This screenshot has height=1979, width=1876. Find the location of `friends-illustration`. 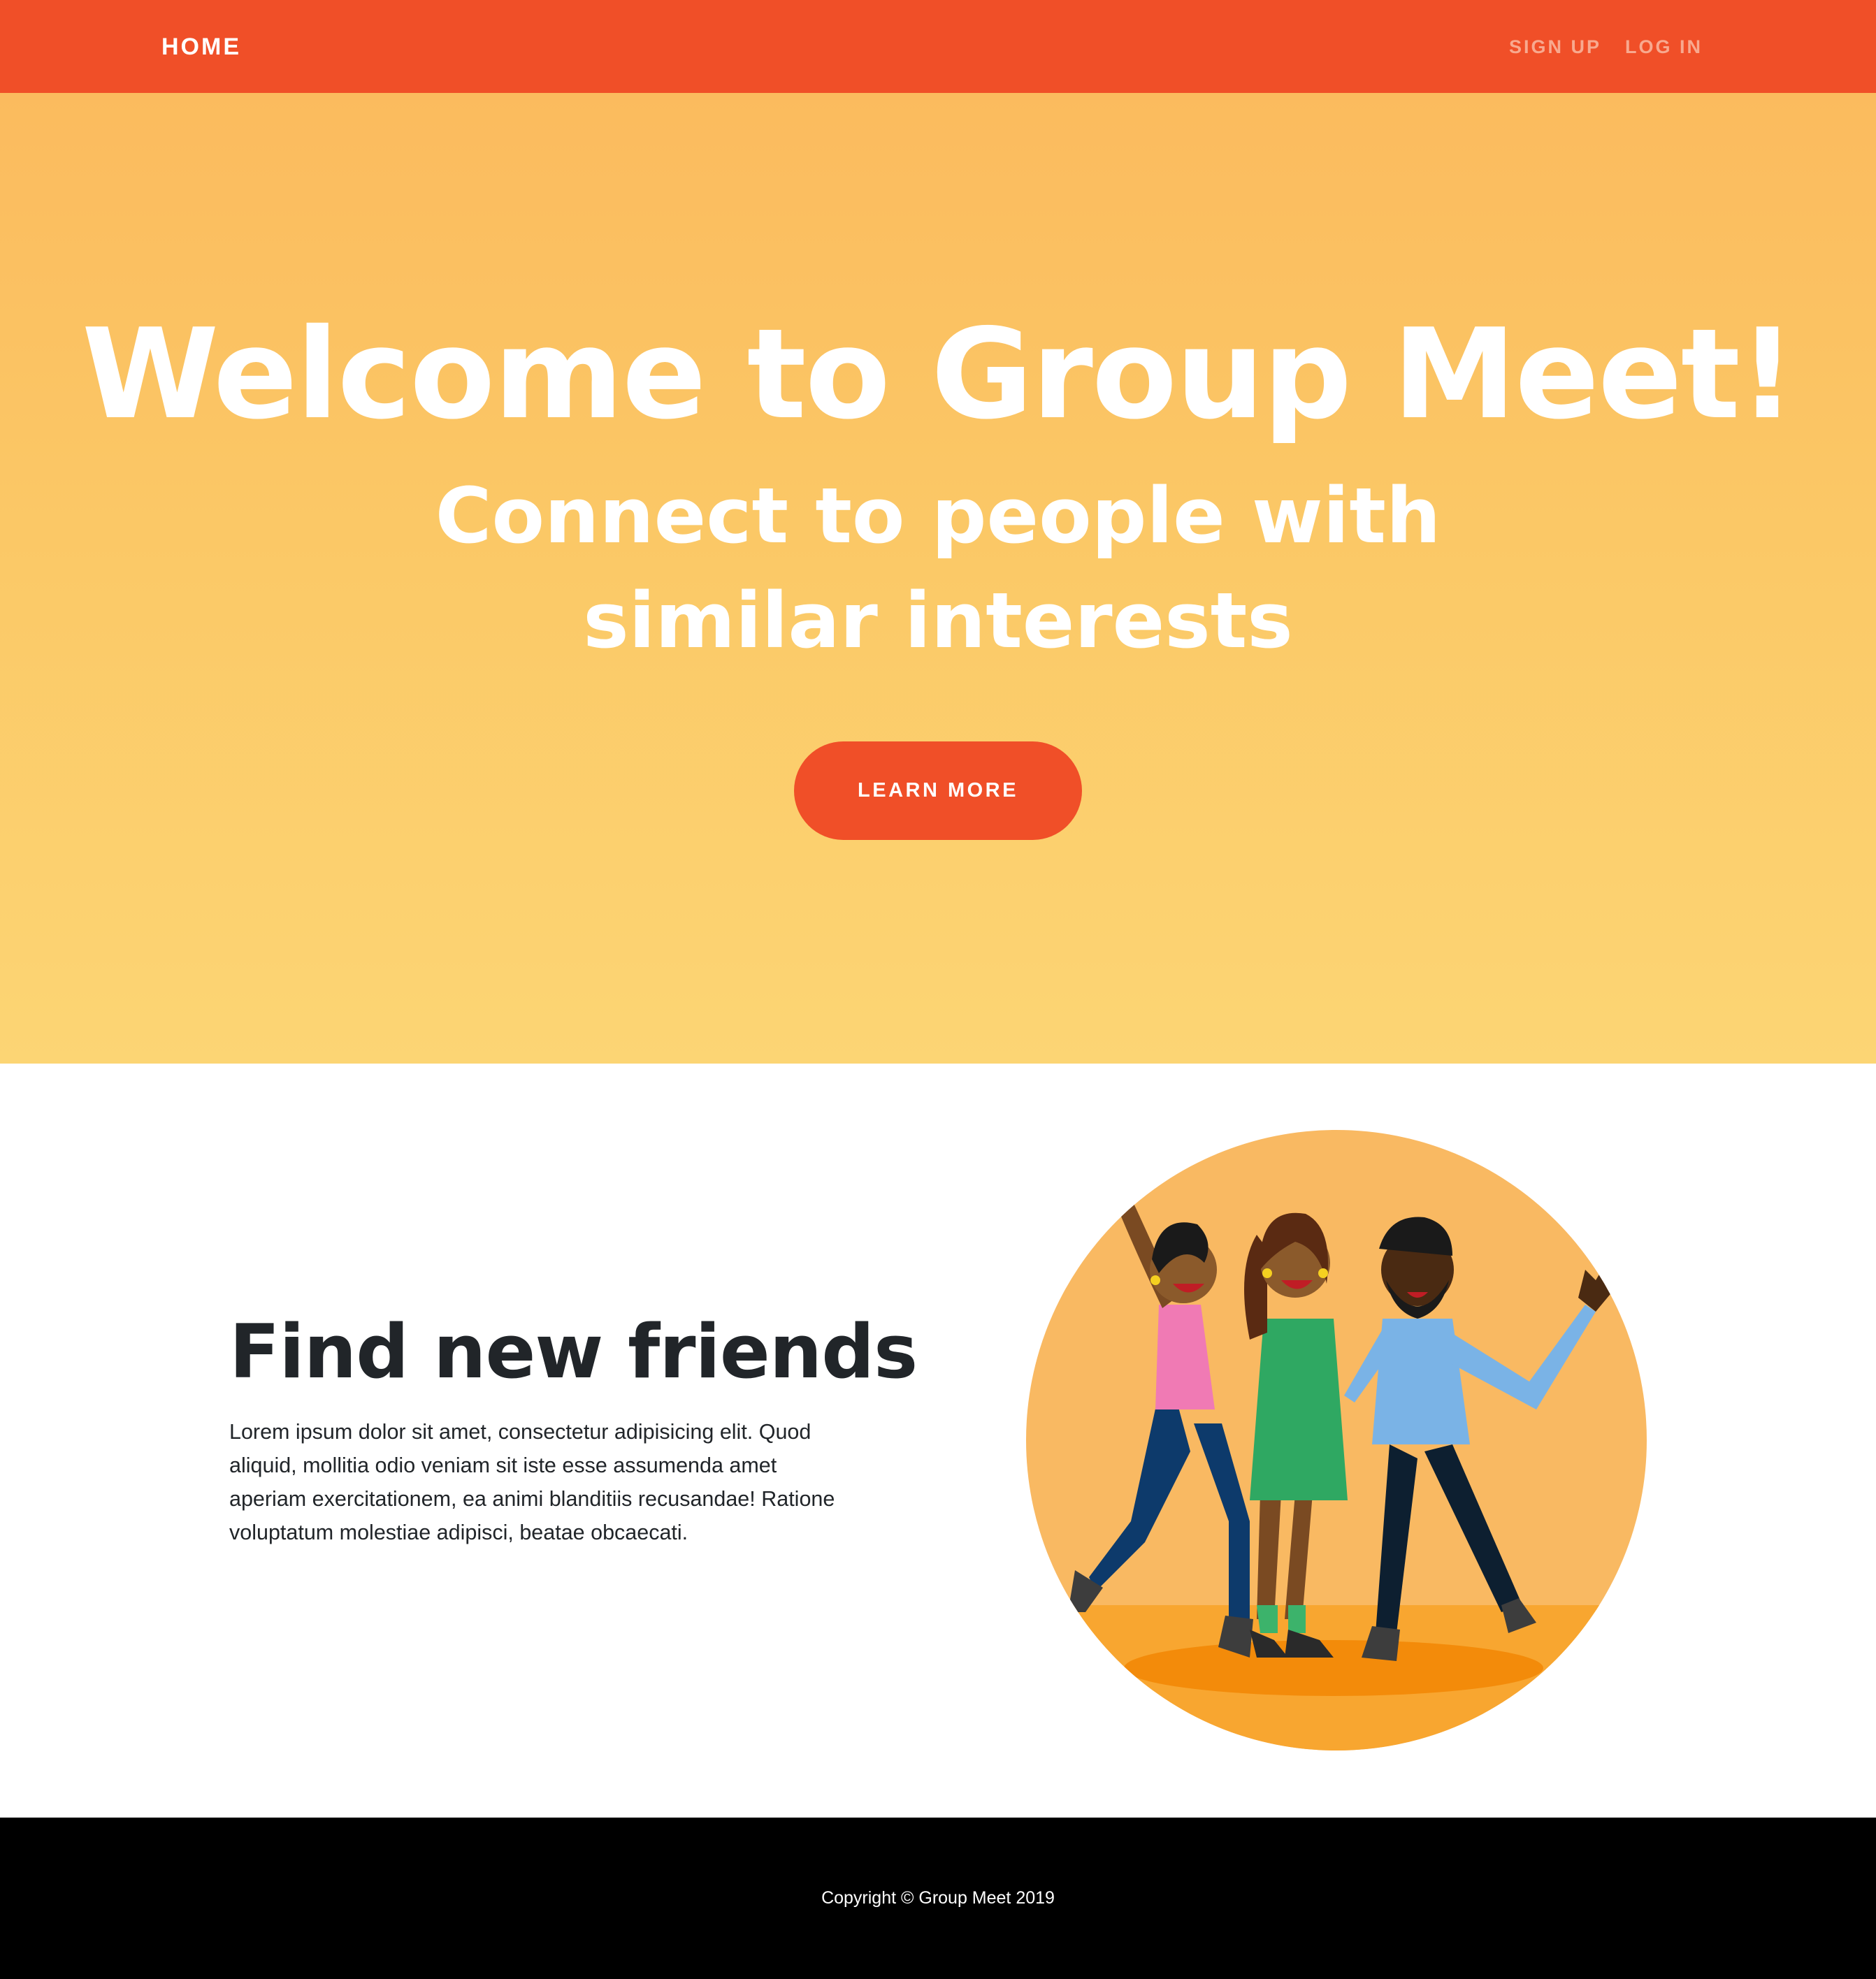

friends-illustration is located at coordinates (1336, 1440).